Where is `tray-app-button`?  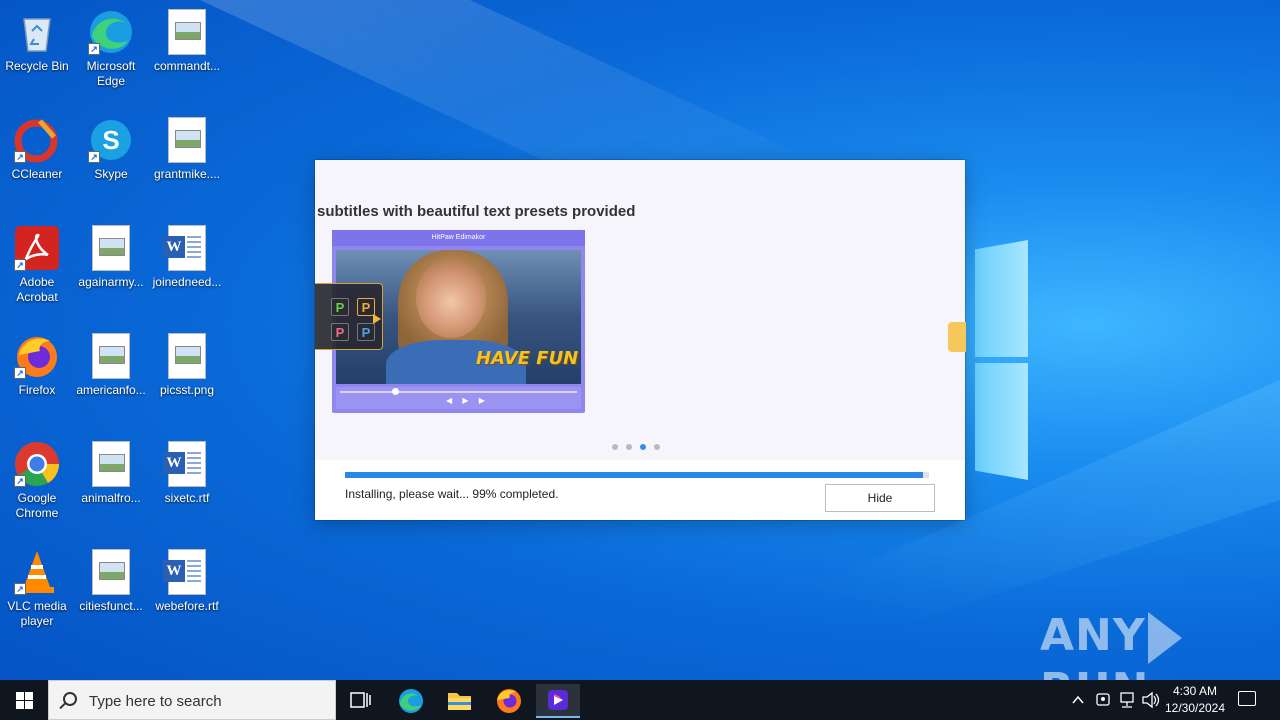 tray-app-button is located at coordinates (1103, 700).